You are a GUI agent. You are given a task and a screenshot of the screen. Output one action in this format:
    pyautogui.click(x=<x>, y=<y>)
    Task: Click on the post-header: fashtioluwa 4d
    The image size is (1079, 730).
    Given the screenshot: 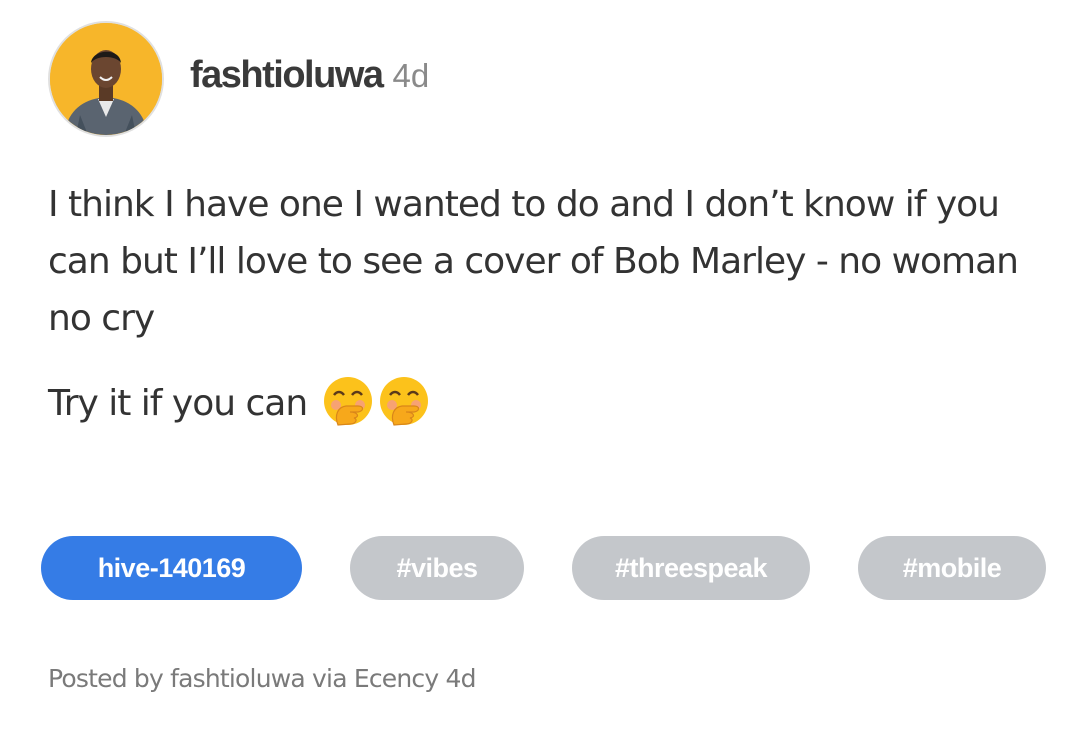 What is the action you would take?
    pyautogui.click(x=238, y=79)
    